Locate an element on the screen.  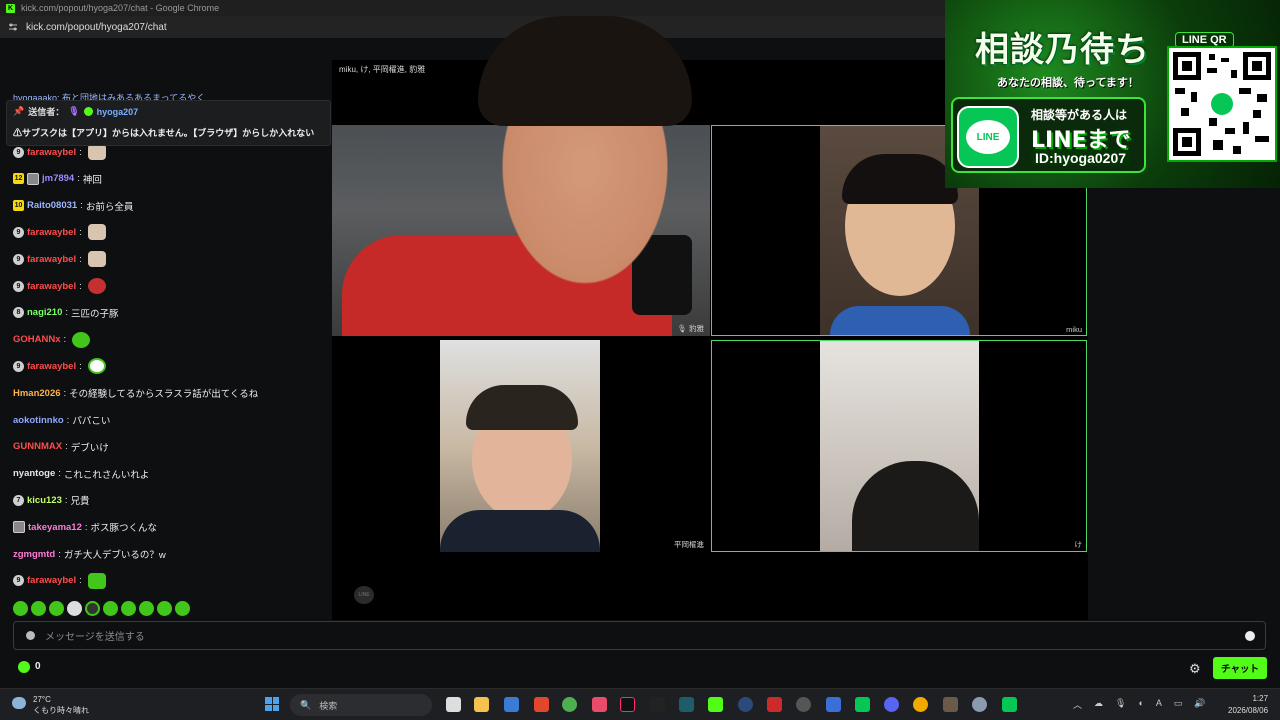
promo-line-id: ID:hyoga0207 is located at coordinates (1081, 158).